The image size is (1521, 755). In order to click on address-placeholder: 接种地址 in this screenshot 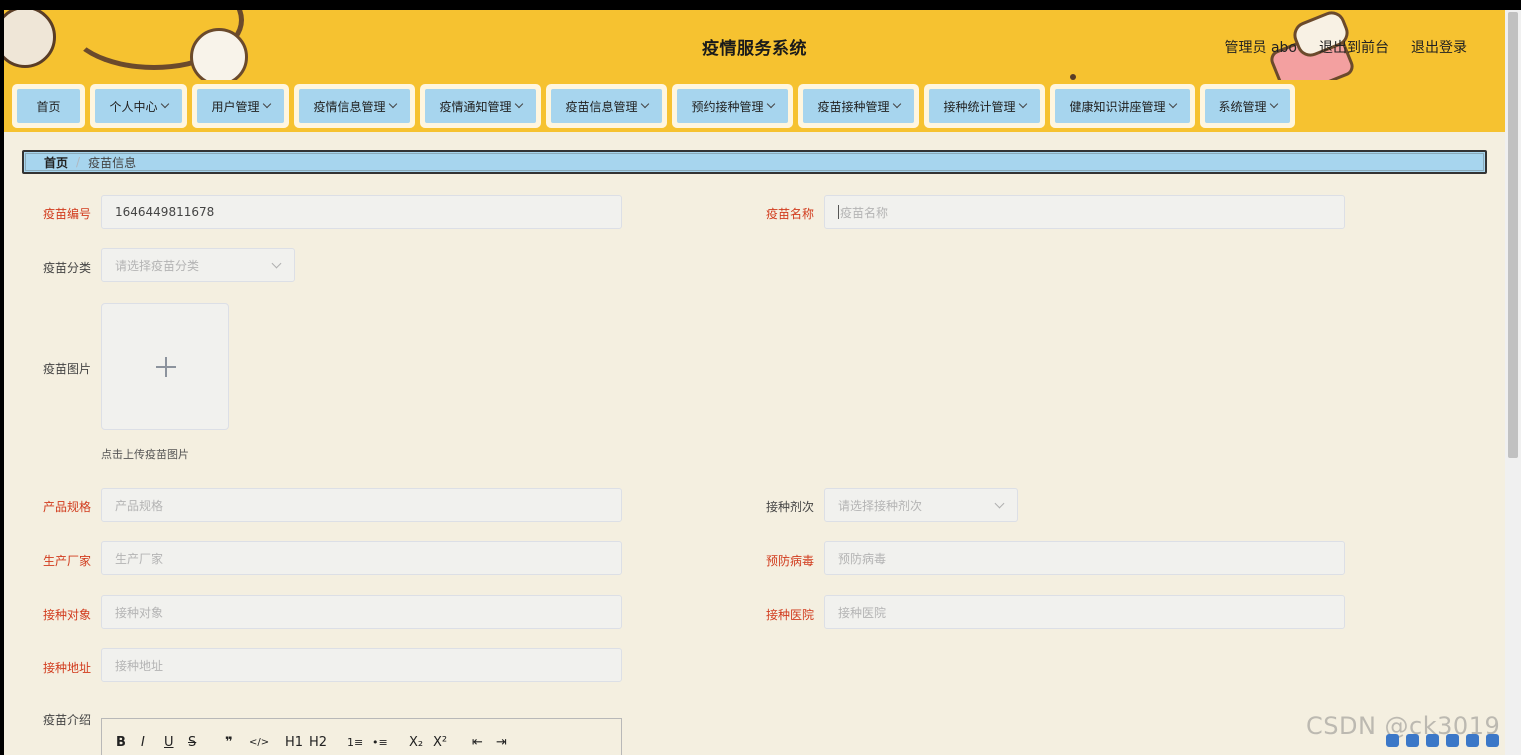, I will do `click(139, 665)`.